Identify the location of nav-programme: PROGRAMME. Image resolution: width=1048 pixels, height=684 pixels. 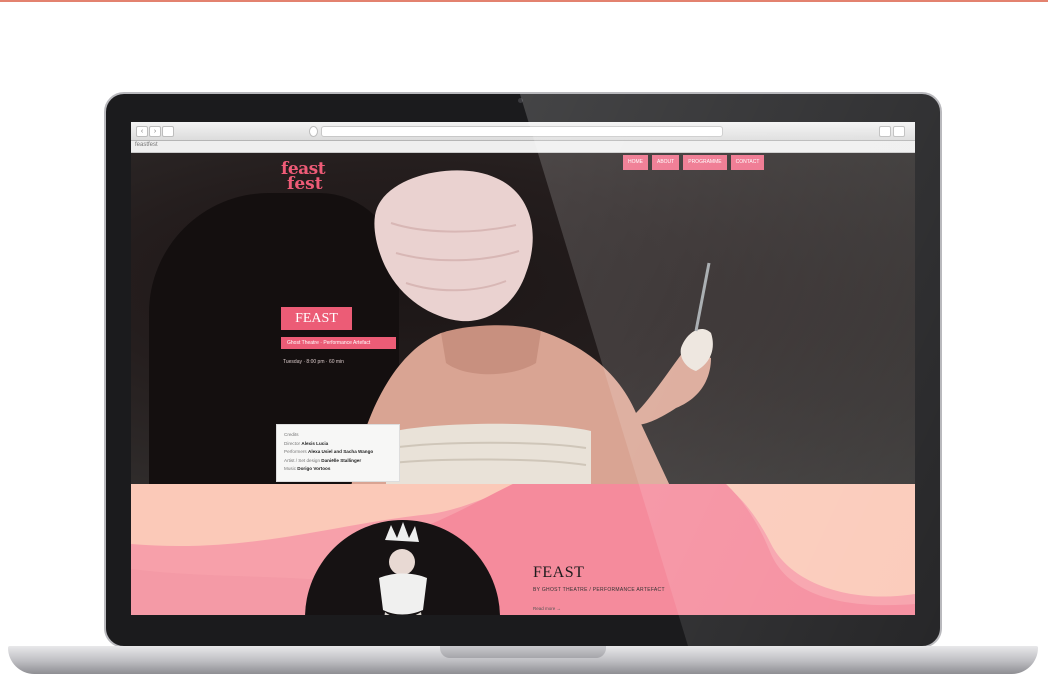
(705, 162).